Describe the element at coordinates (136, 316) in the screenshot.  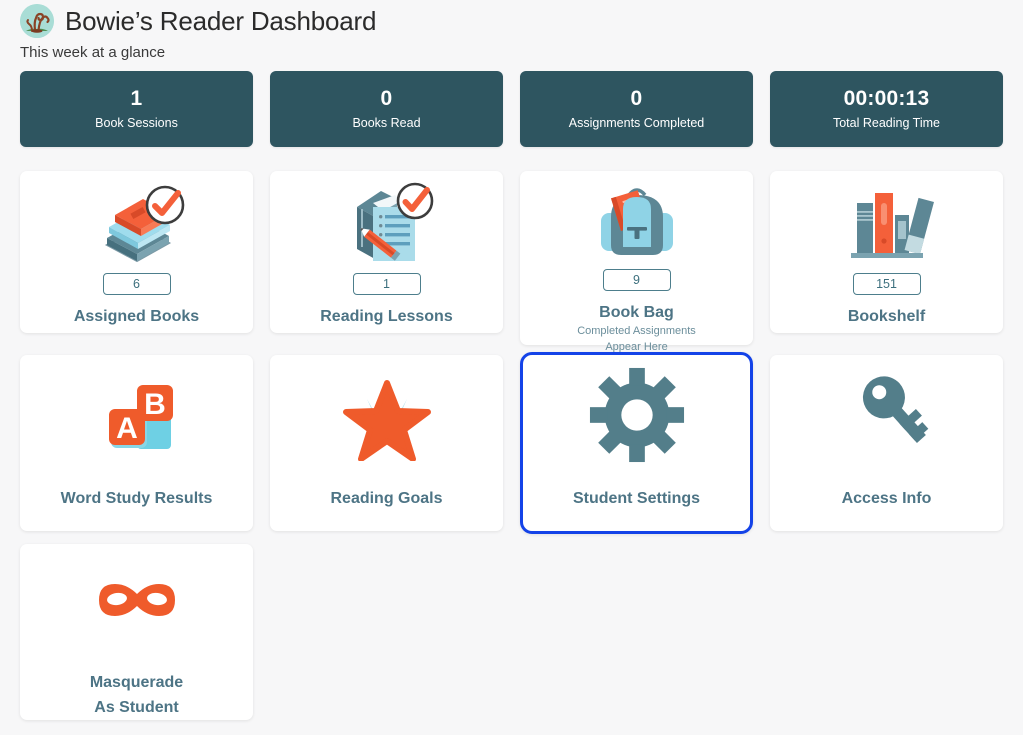
I see `tile-label: Assigned Books` at that location.